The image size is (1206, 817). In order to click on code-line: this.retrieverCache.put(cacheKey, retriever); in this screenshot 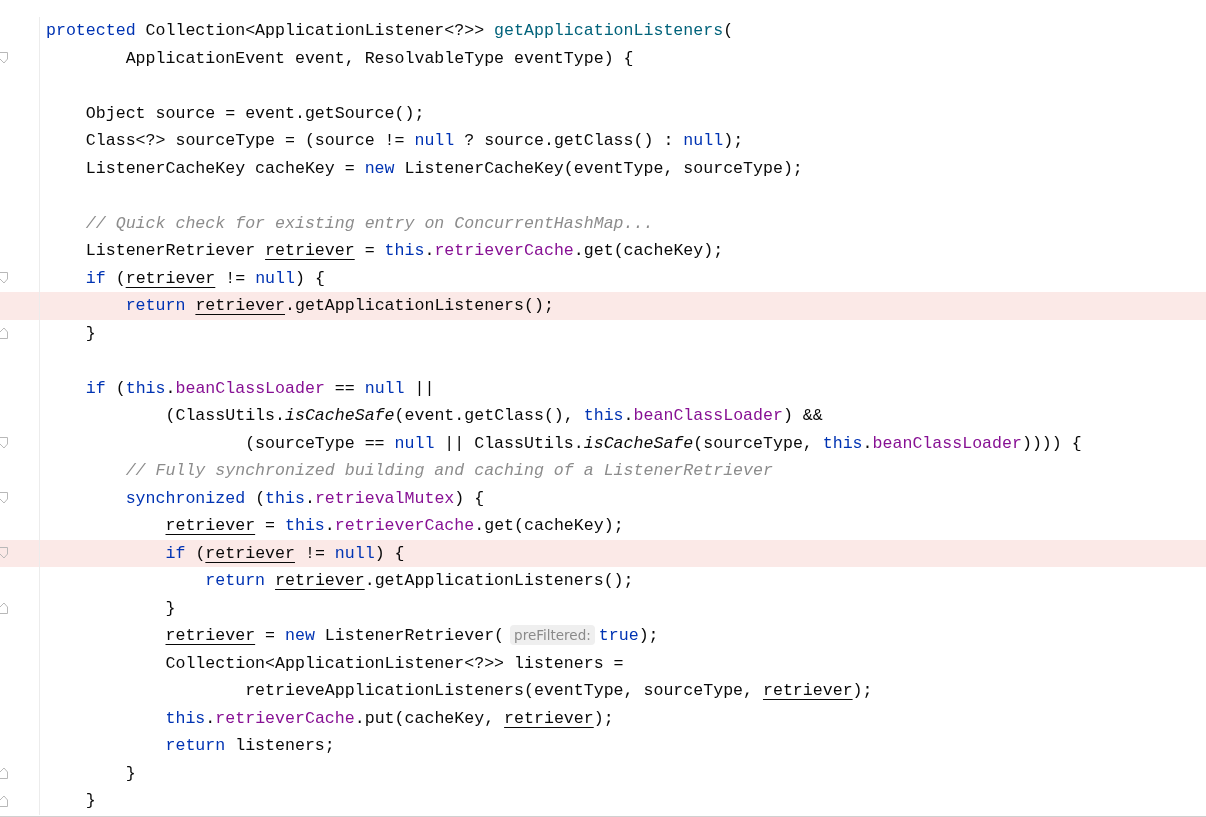, I will do `click(389, 718)`.